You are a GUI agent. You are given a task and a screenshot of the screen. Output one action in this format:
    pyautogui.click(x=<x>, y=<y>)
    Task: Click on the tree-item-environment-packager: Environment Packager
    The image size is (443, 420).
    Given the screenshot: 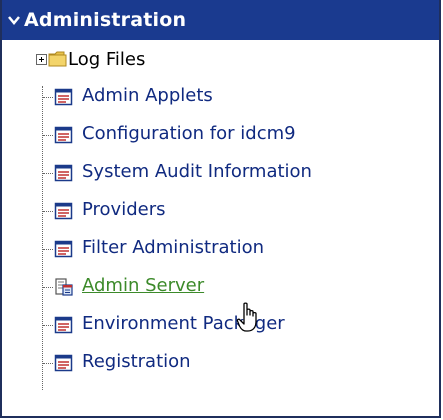 What is the action you would take?
    pyautogui.click(x=217, y=325)
    